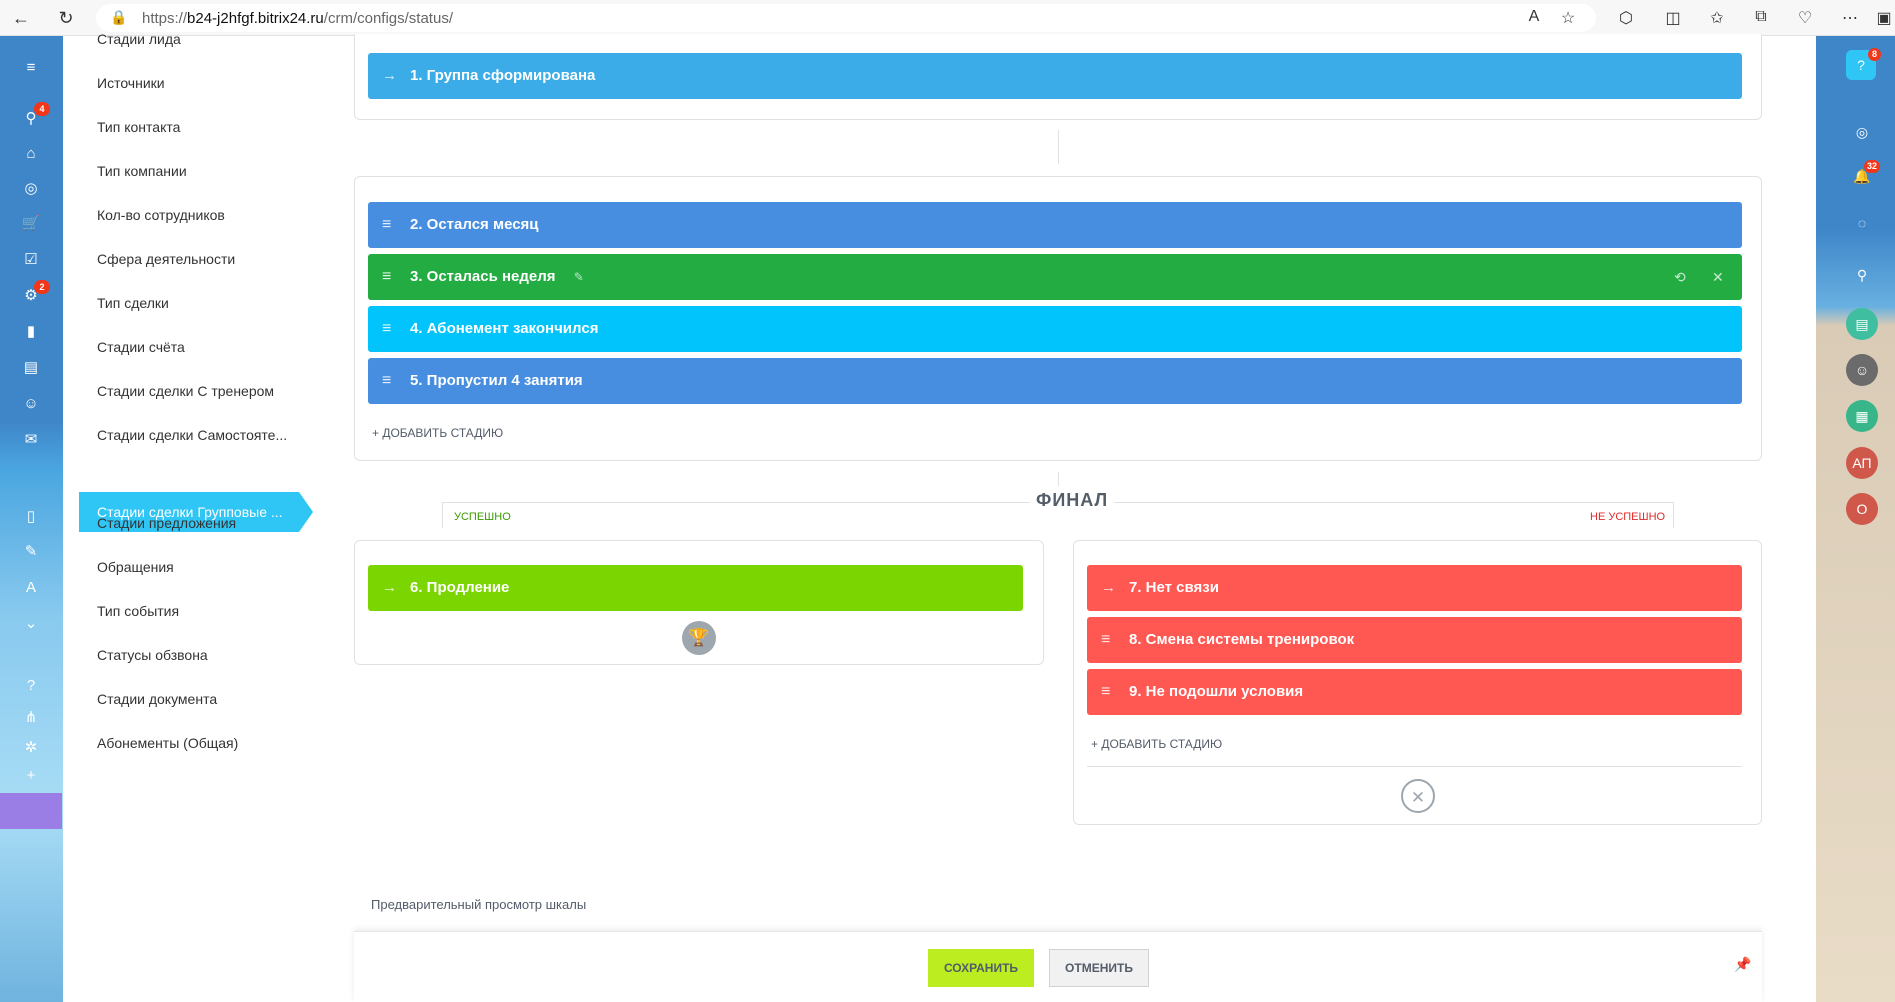  What do you see at coordinates (1850, 18) in the screenshot?
I see `more-icon: ⋯` at bounding box center [1850, 18].